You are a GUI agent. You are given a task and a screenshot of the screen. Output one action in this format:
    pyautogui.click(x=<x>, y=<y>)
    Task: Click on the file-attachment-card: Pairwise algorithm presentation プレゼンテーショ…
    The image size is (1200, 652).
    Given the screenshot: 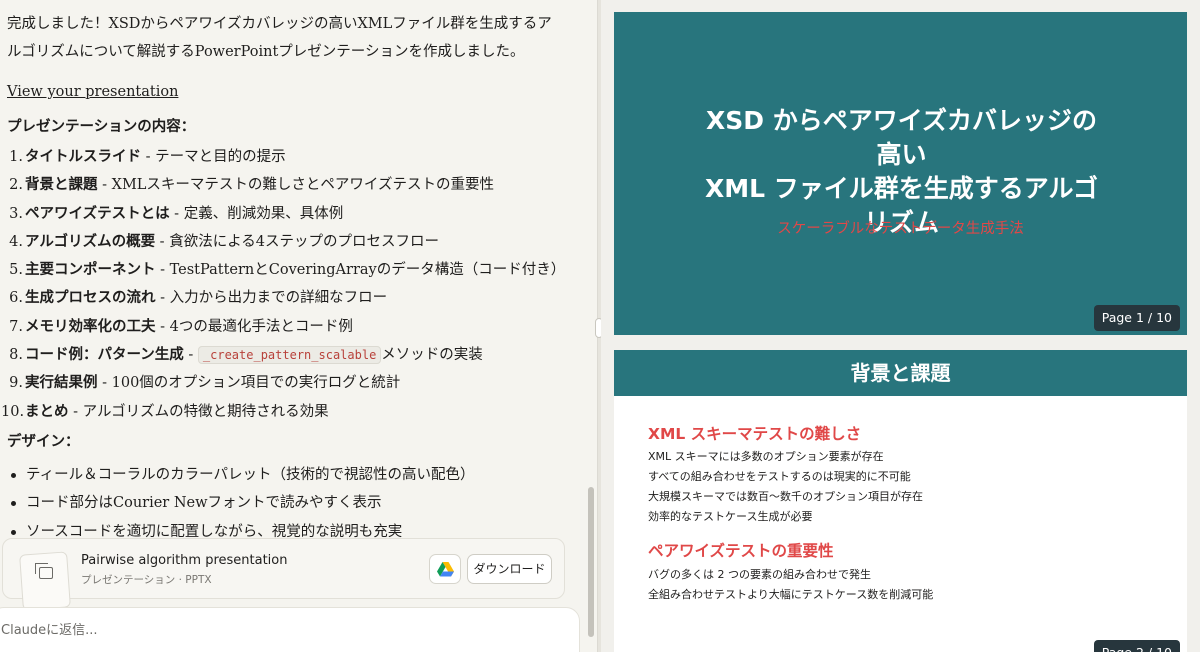 What is the action you would take?
    pyautogui.click(x=283, y=574)
    